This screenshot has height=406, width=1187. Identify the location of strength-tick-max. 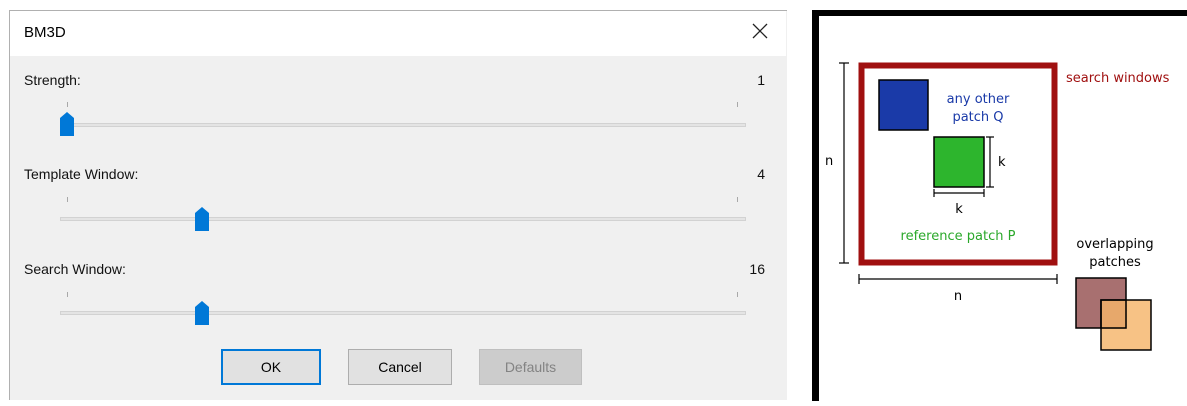
(737, 104).